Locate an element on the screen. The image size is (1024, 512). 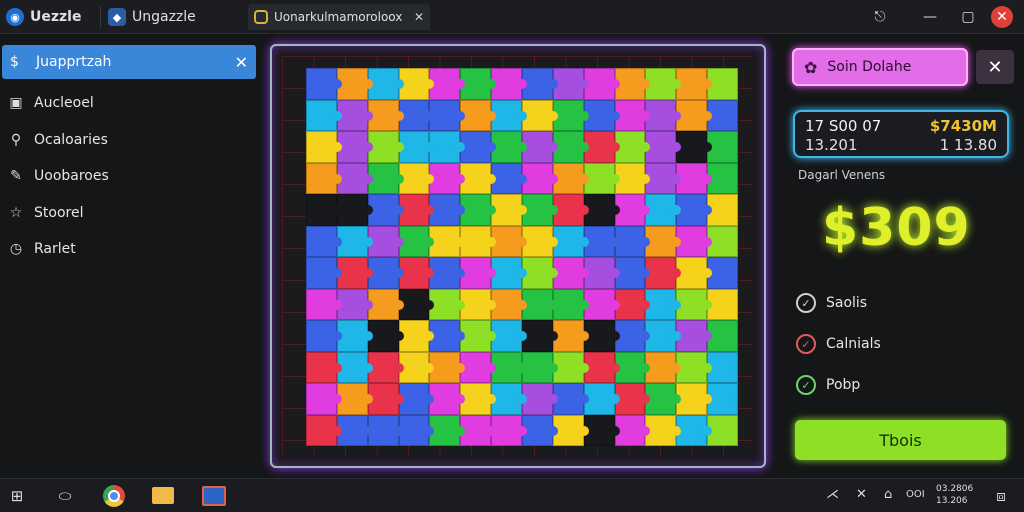
minimize-button: — is located at coordinates (930, 17).